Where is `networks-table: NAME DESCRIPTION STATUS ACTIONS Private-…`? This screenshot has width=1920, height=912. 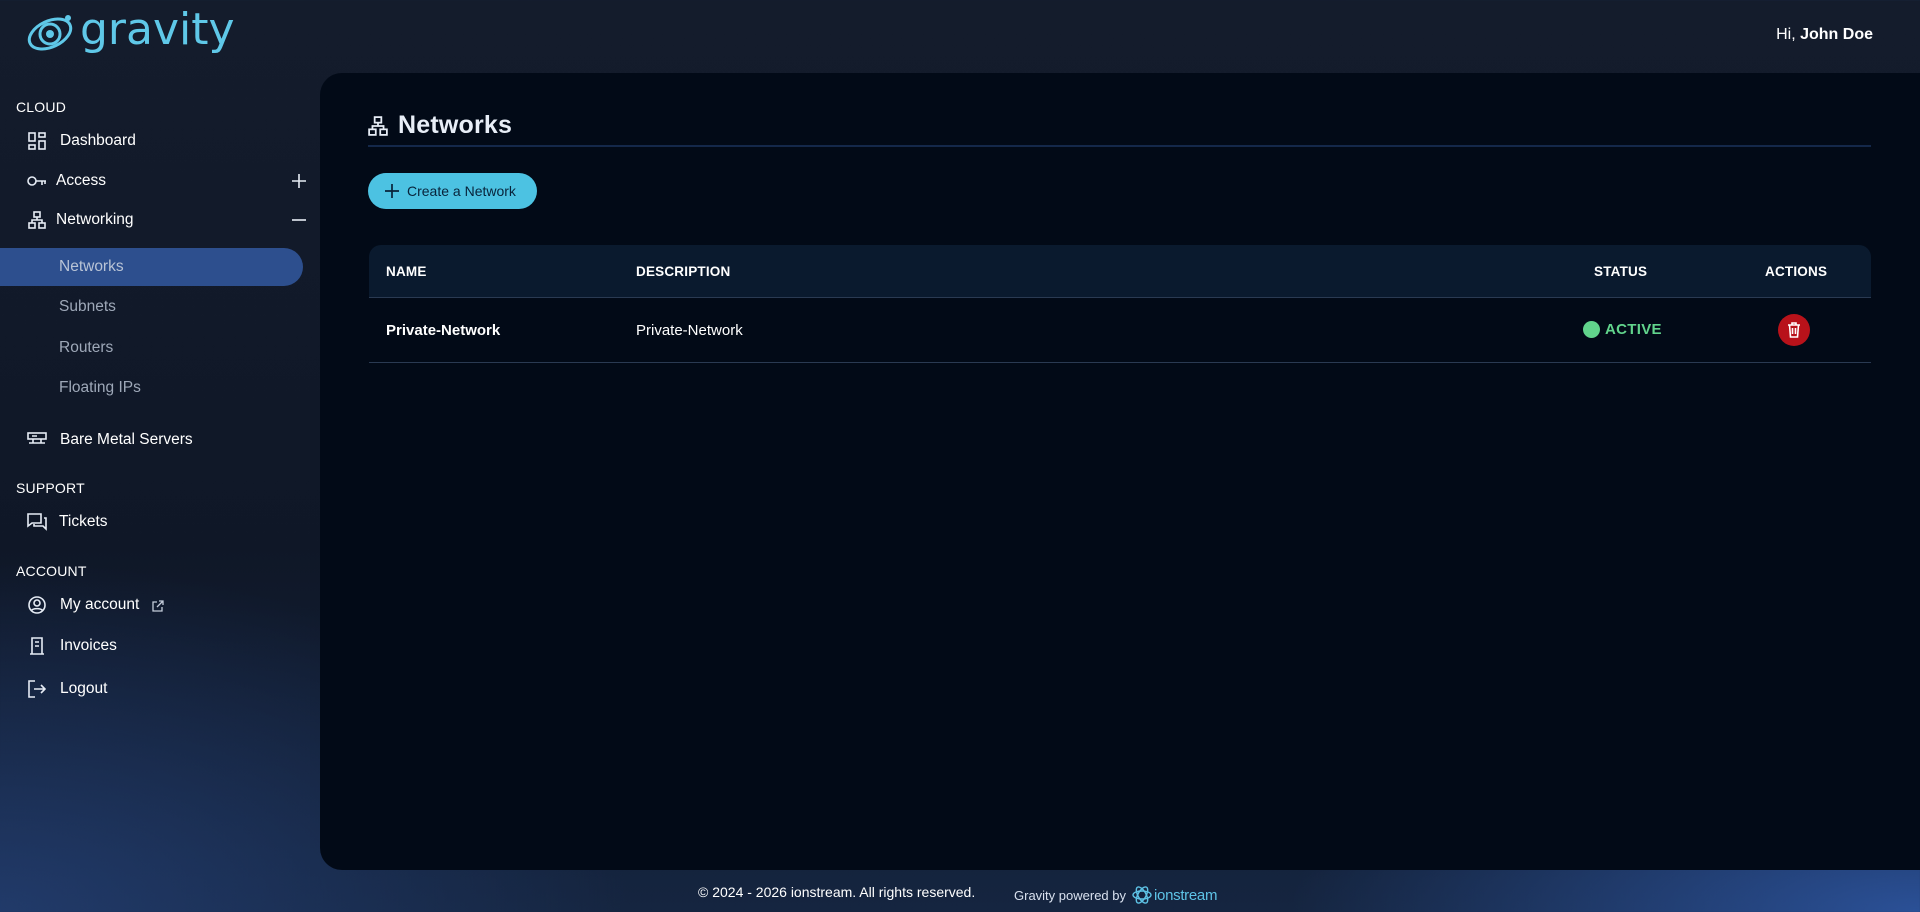
networks-table: NAME DESCRIPTION STATUS ACTIONS Private-… is located at coordinates (1120, 304).